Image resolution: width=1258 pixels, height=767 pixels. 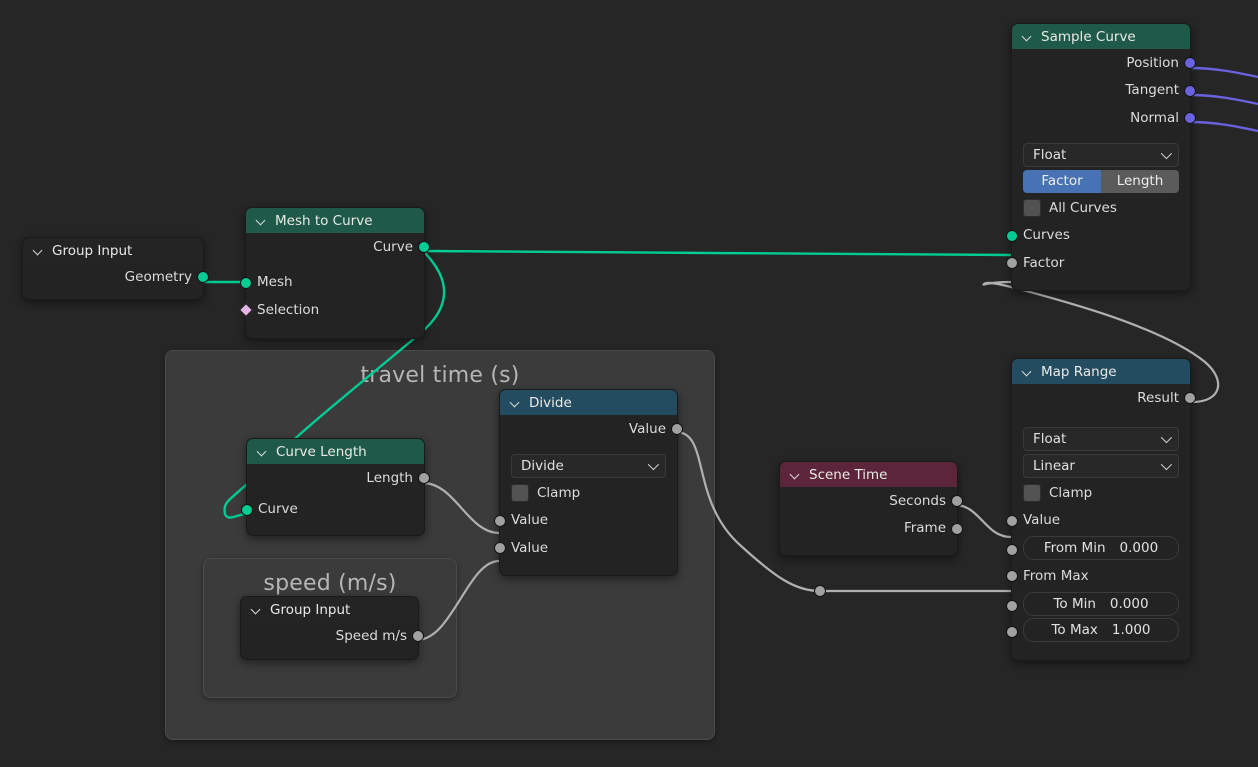 I want to click on checkrow-all-curves: All Curves, so click(x=1101, y=208).